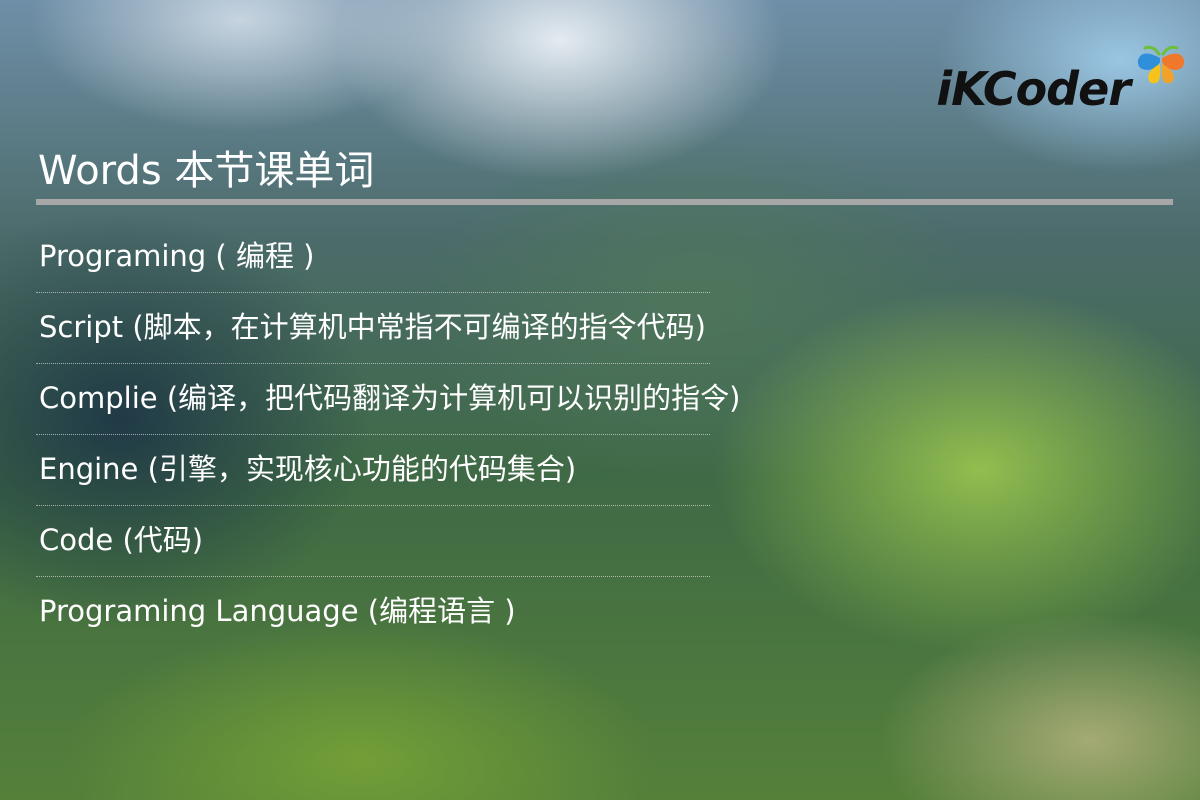 The width and height of the screenshot is (1200, 800). Describe the element at coordinates (121, 540) in the screenshot. I see `word-text: Code (代码)` at that location.